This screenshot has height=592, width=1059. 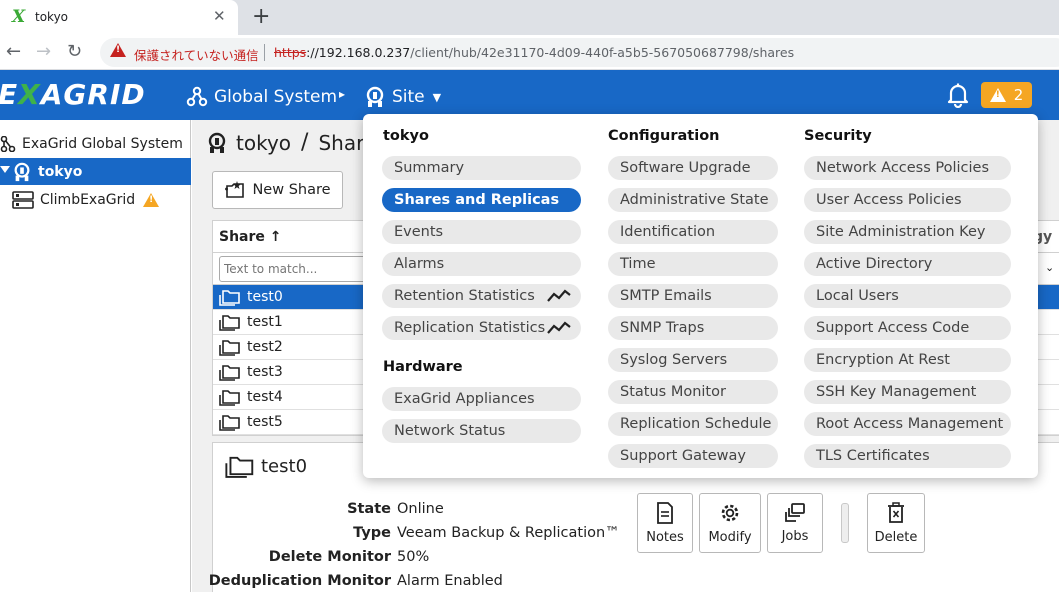 I want to click on tree-item-appliance: ClimbExaGrid, so click(x=95, y=199).